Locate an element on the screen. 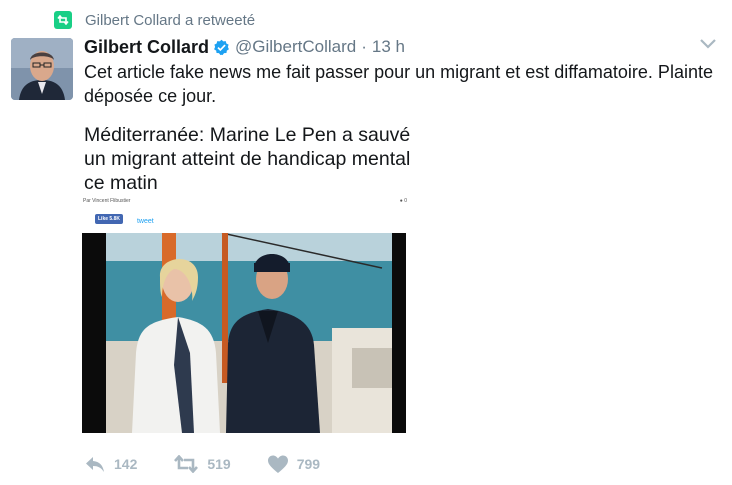 The width and height of the screenshot is (732, 485). display-name: Gilbert Collard is located at coordinates (146, 47).